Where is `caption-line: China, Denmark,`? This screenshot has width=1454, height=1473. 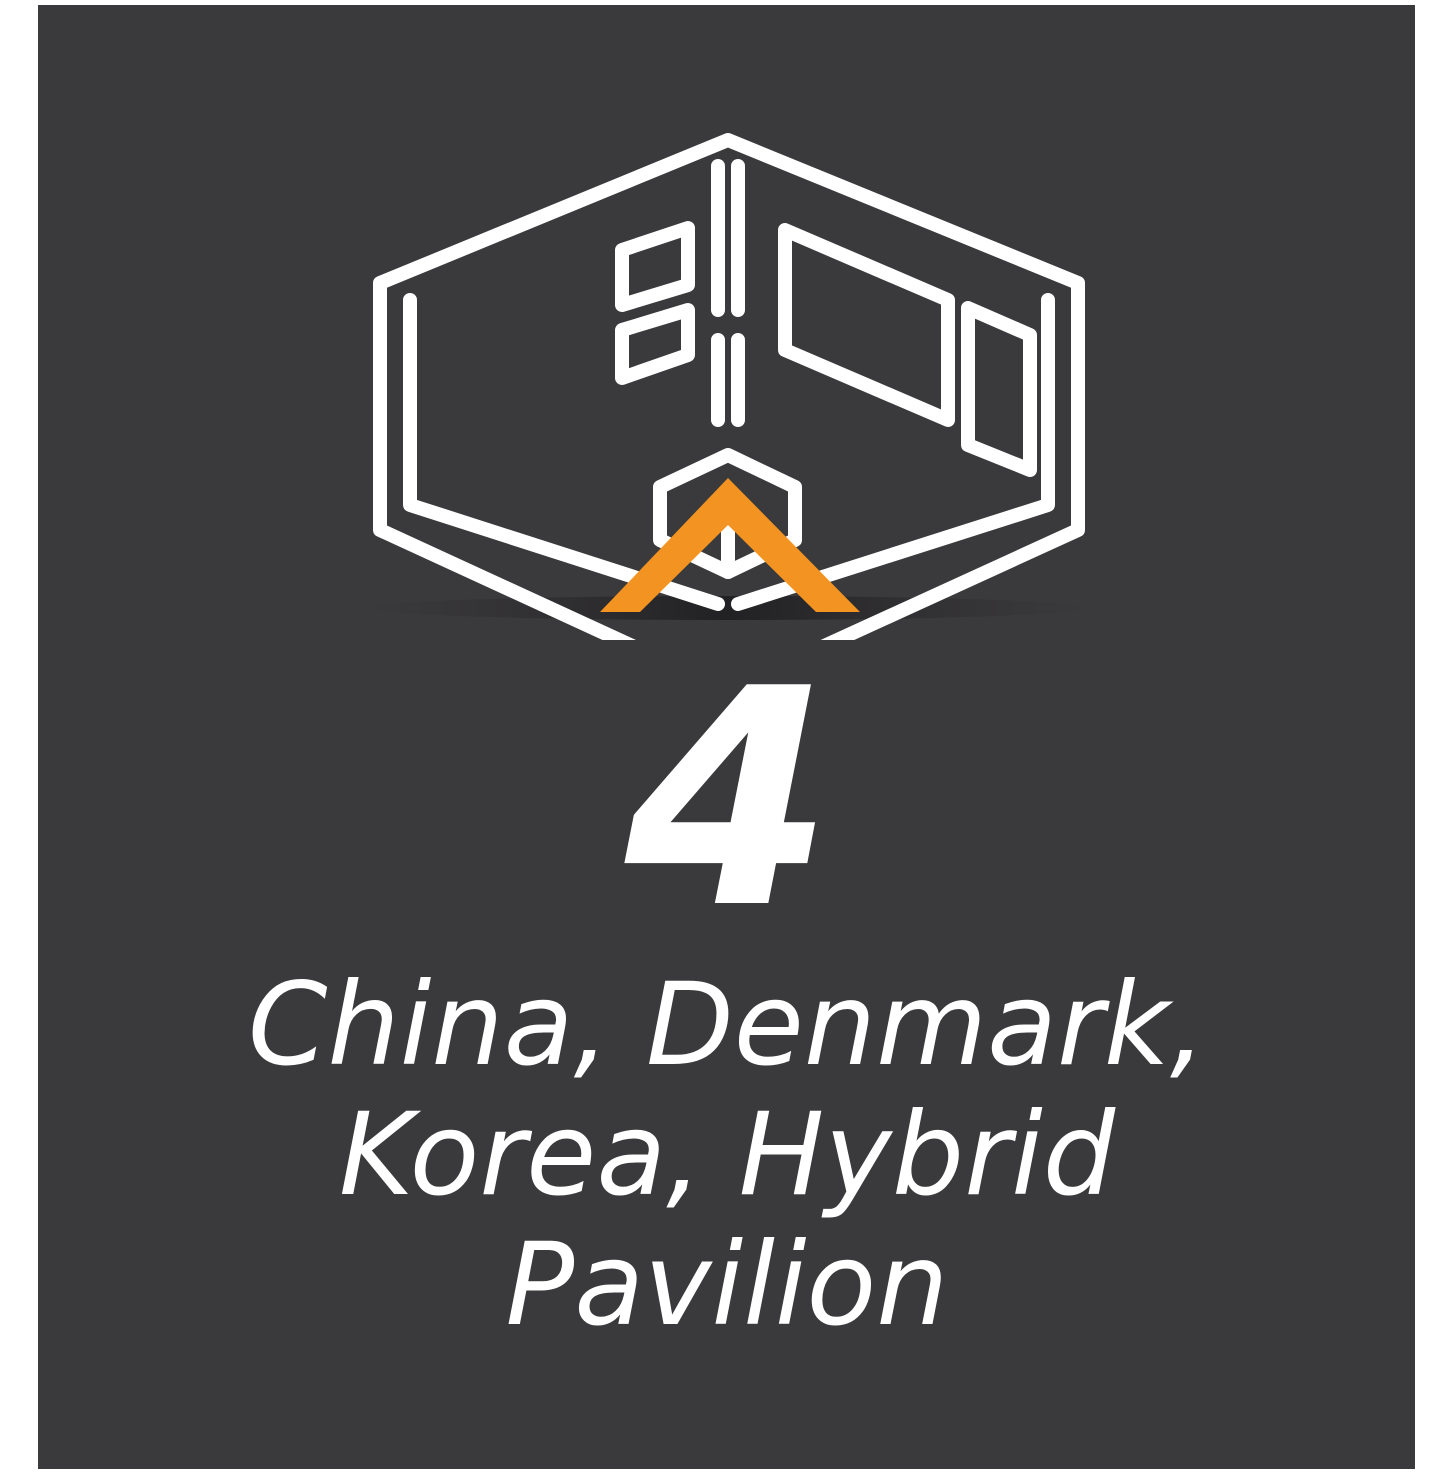
caption-line: China, Denmark, is located at coordinates (727, 1024).